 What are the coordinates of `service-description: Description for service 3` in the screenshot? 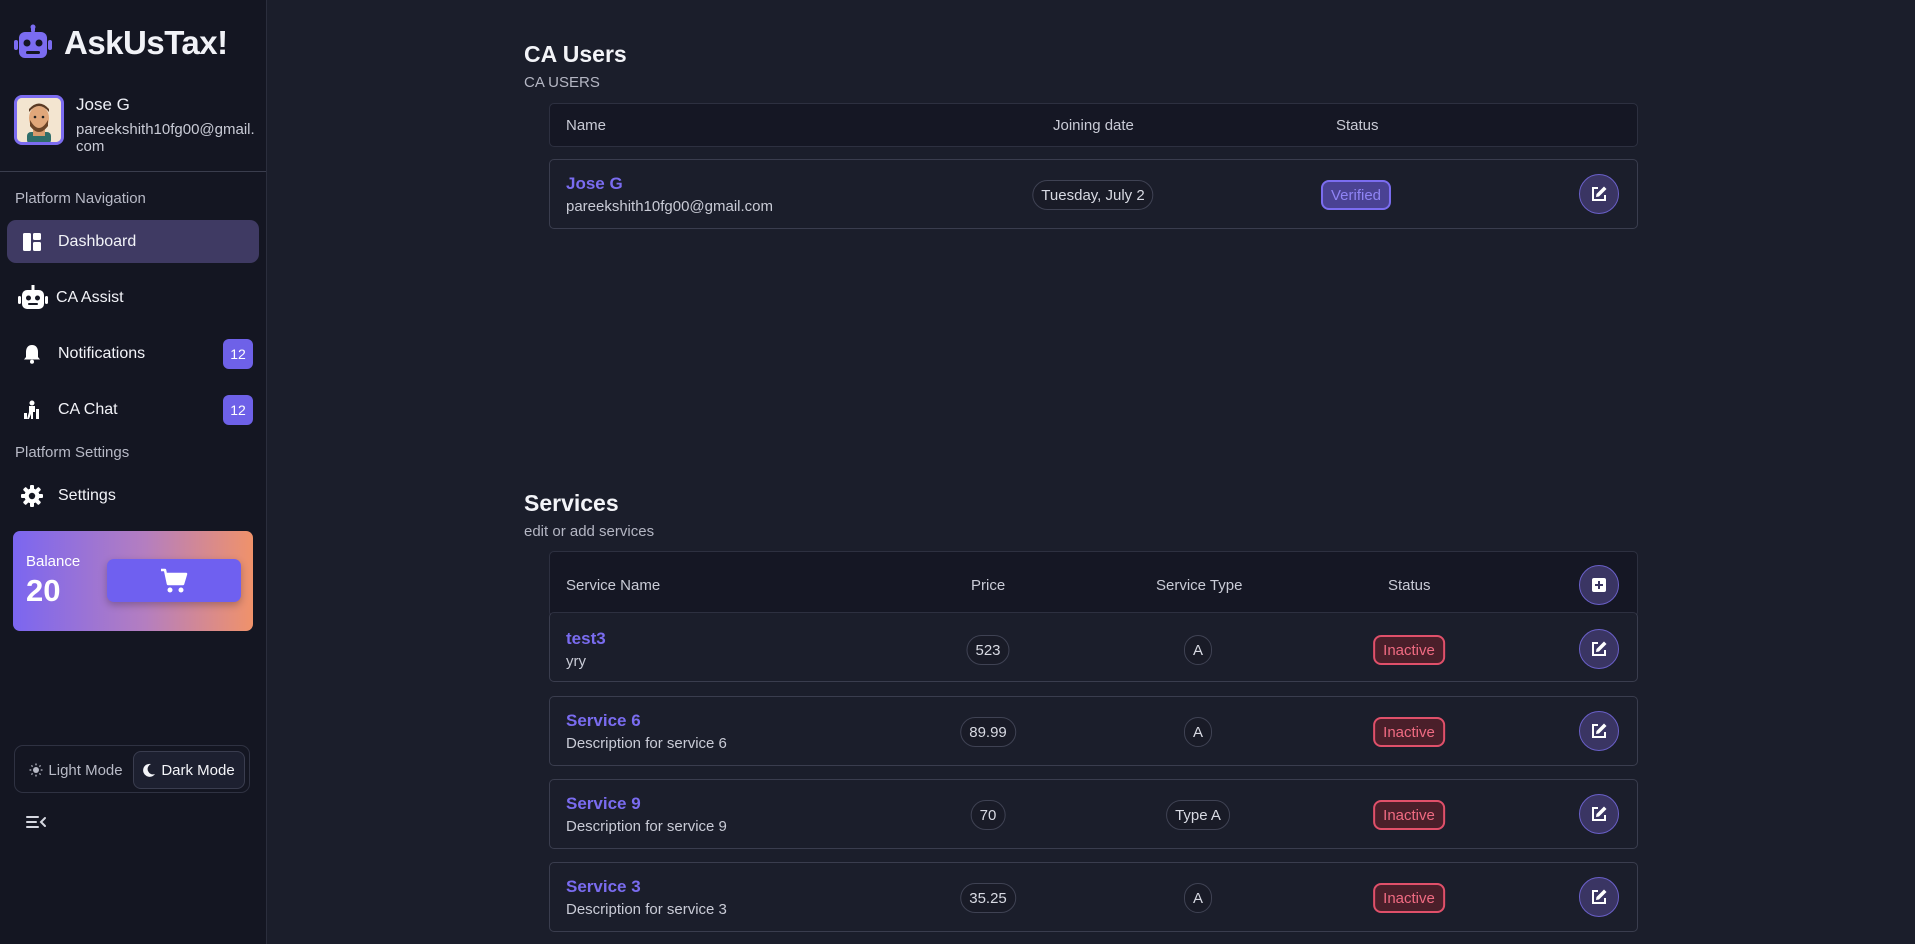 It's located at (646, 909).